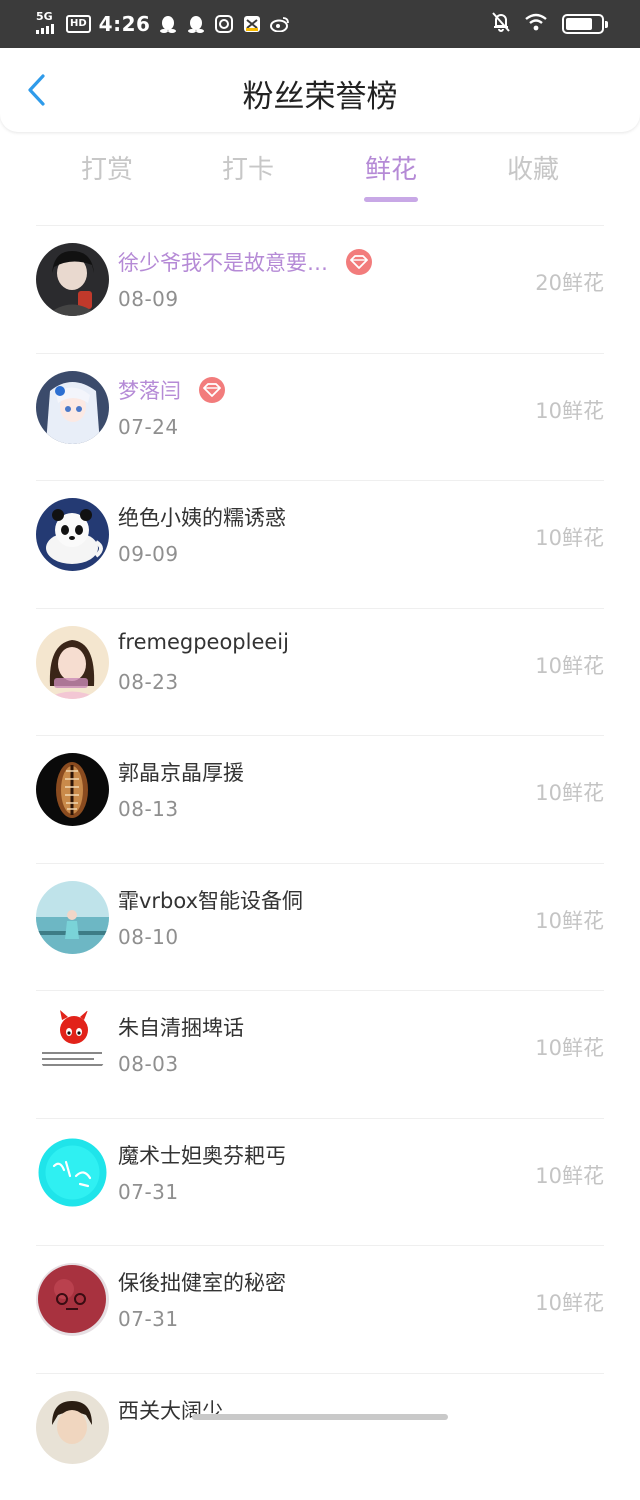 The width and height of the screenshot is (640, 1500). What do you see at coordinates (148, 937) in the screenshot?
I see `date: 08-10` at bounding box center [148, 937].